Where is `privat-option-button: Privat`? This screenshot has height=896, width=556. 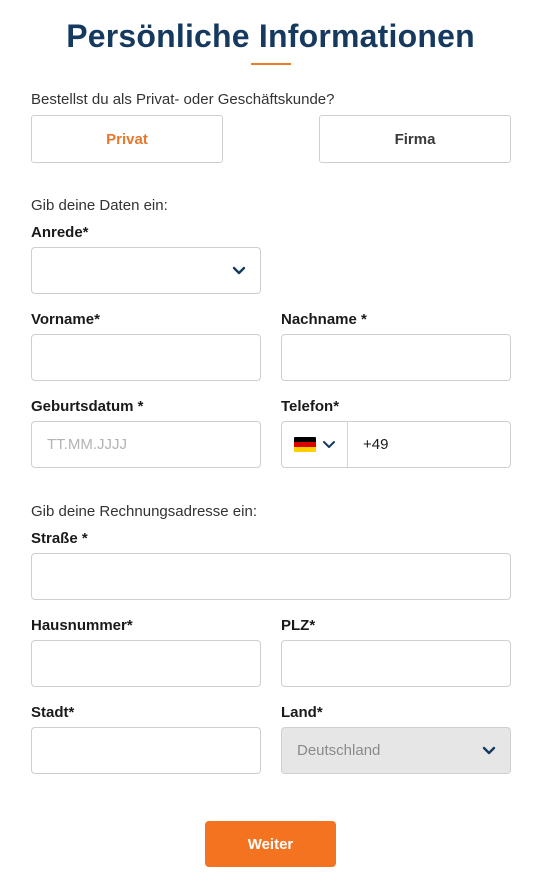 privat-option-button: Privat is located at coordinates (127, 139).